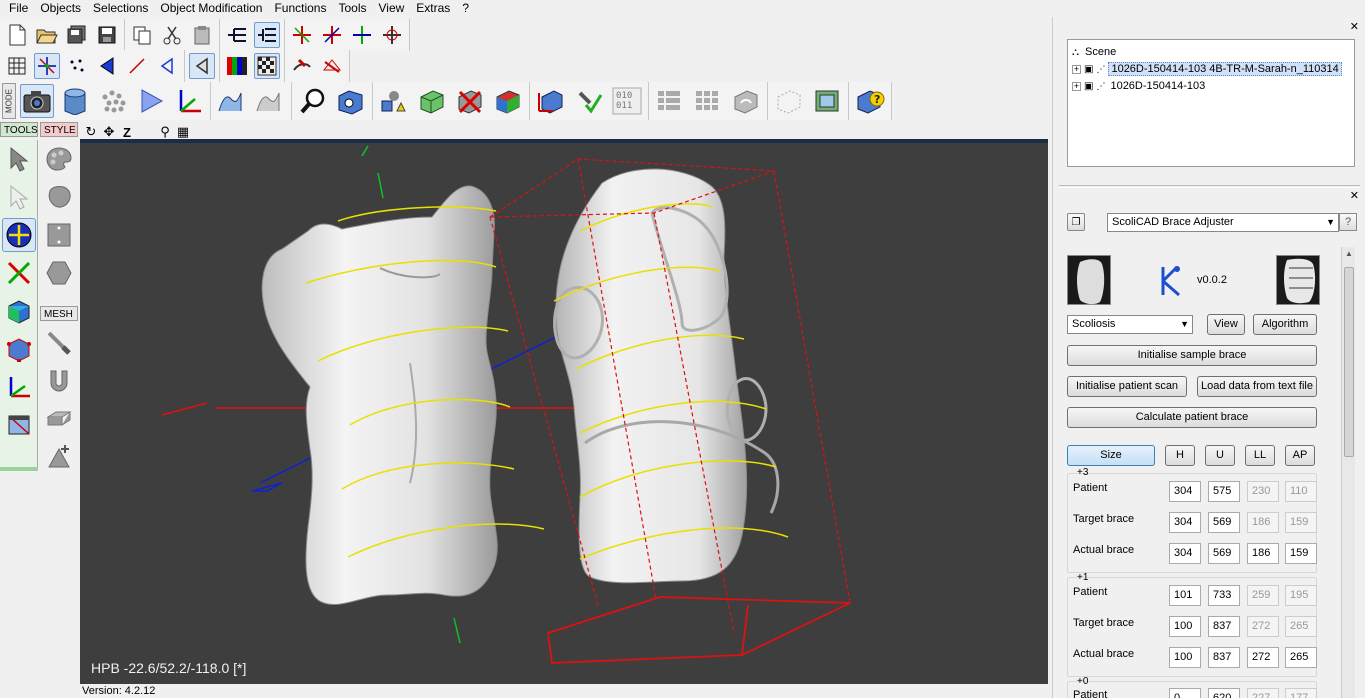  Describe the element at coordinates (1111, 455) in the screenshot. I see `tab-size: Size` at that location.